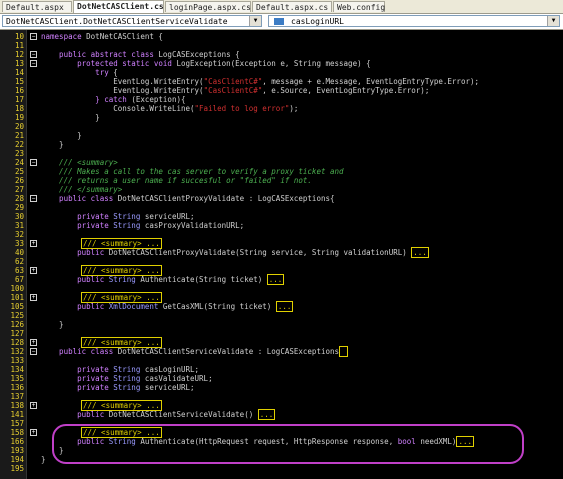 This screenshot has height=479, width=563. Describe the element at coordinates (281, 99) in the screenshot. I see `code-line: 17 } catch (Exception){` at that location.